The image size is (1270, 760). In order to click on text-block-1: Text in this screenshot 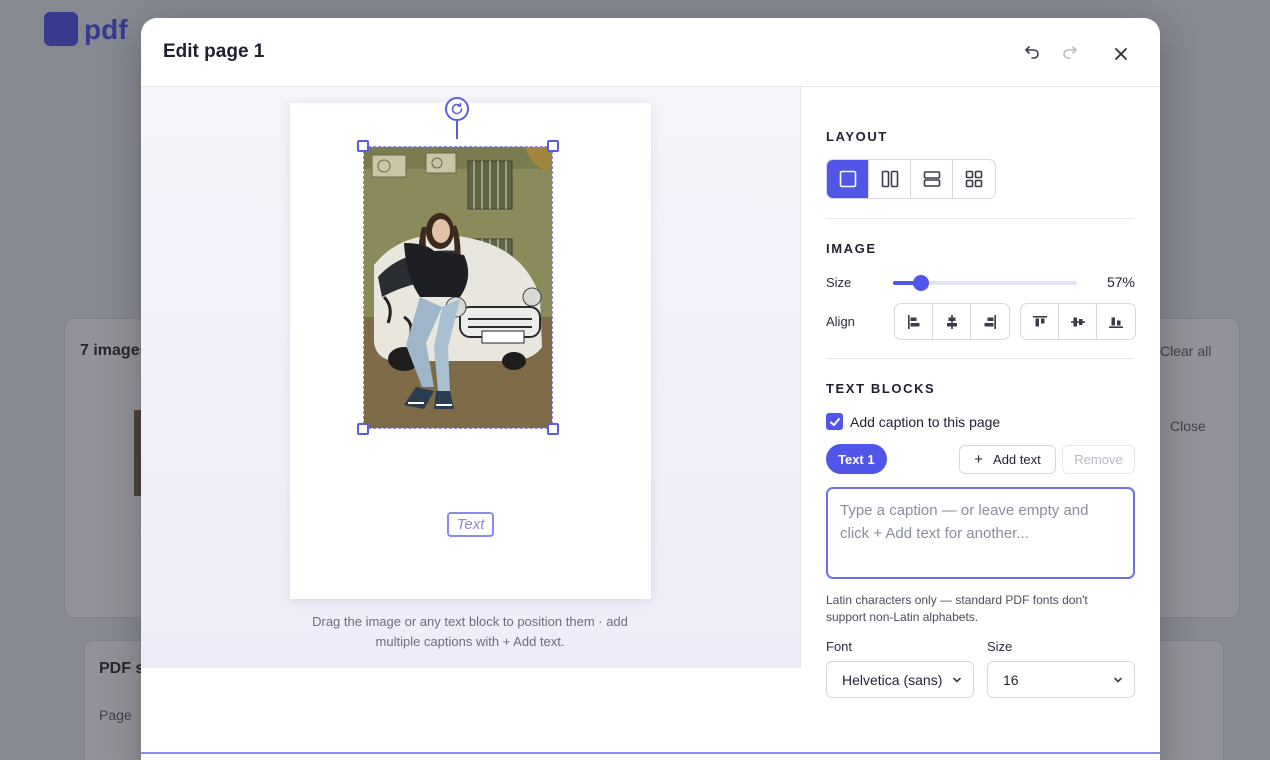, I will do `click(470, 524)`.